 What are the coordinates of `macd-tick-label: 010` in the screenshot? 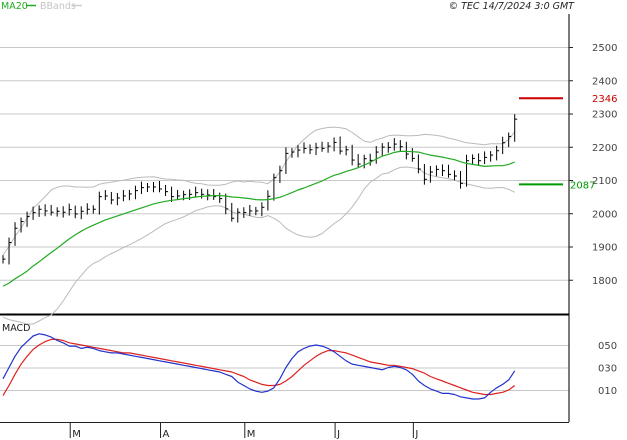 It's located at (607, 391).